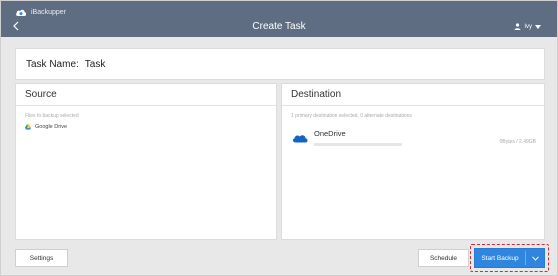 The height and width of the screenshot is (276, 558). What do you see at coordinates (358, 144) in the screenshot?
I see `storage-usage-bar` at bounding box center [358, 144].